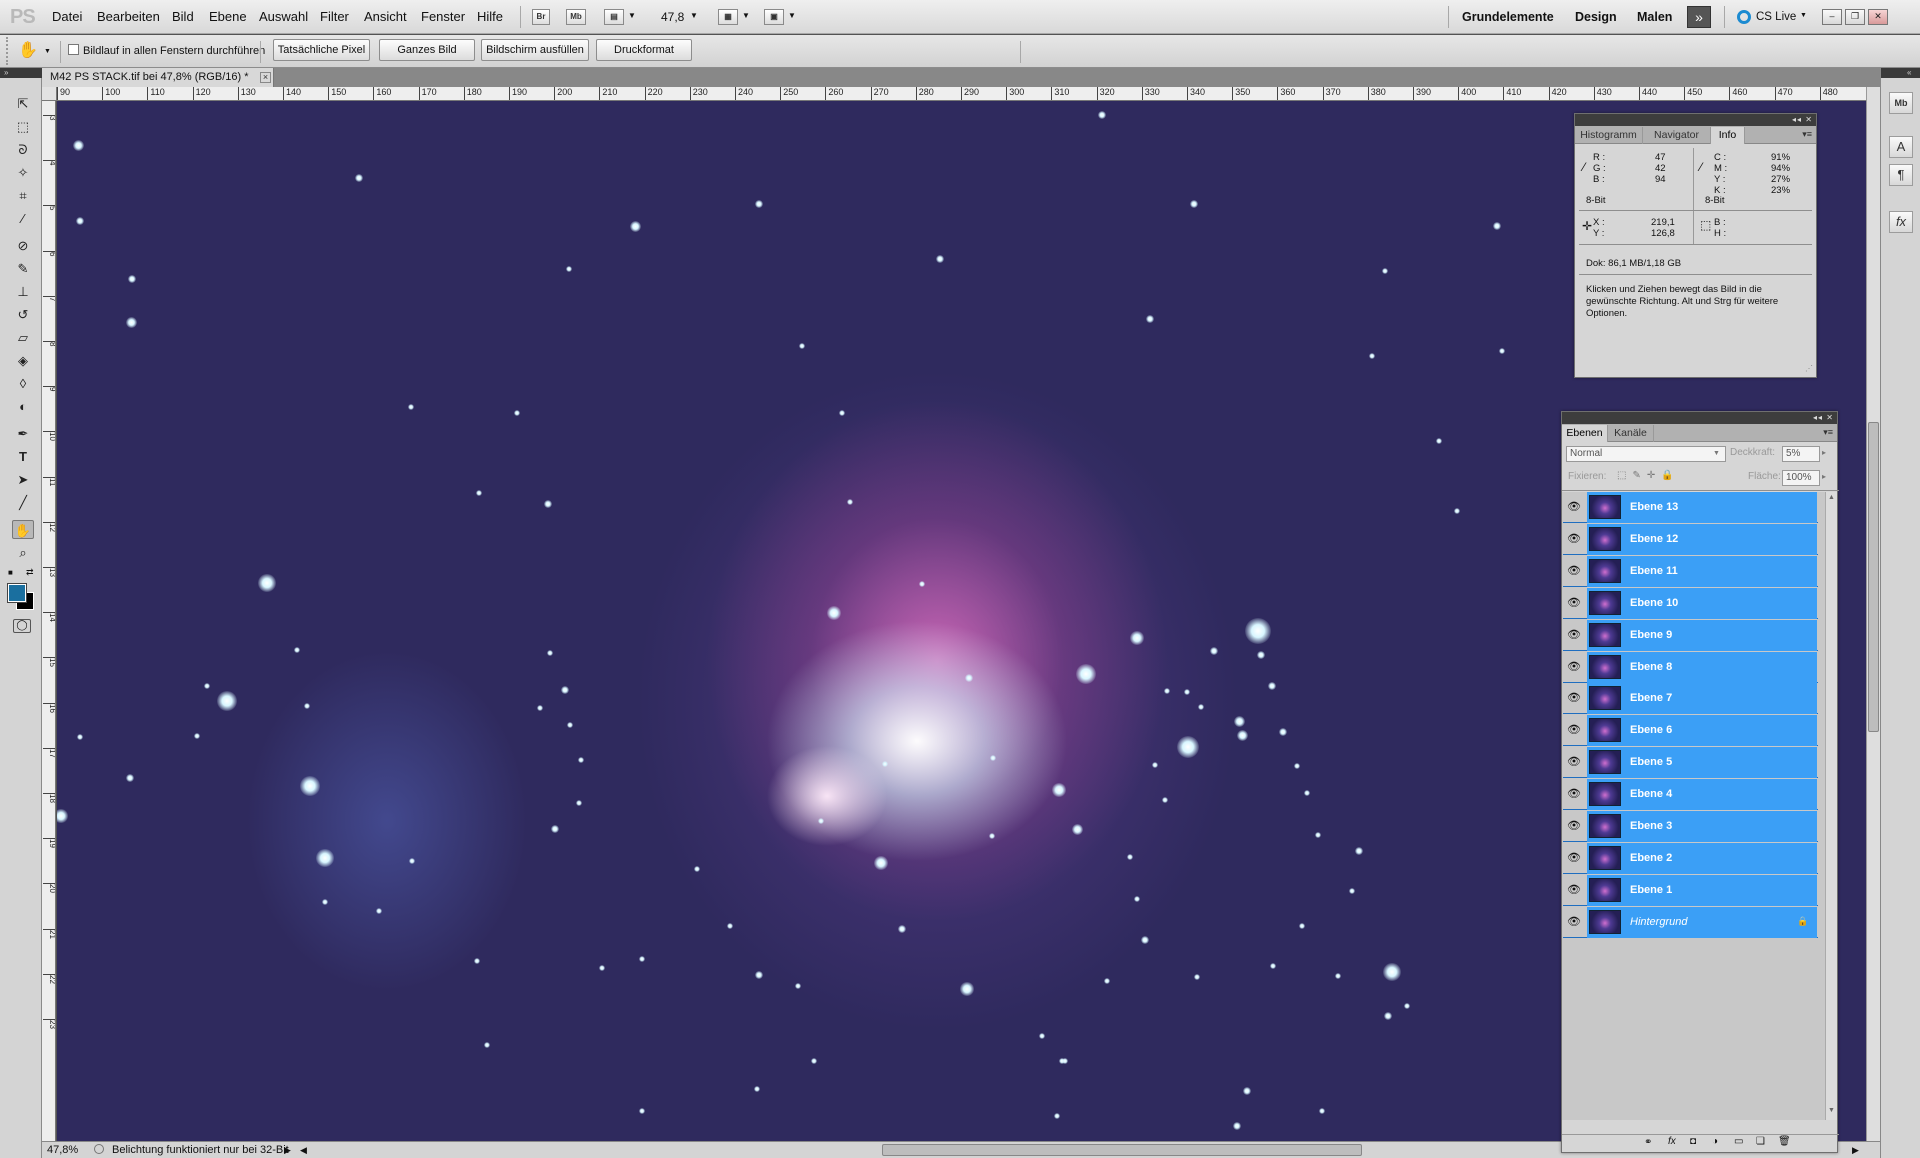  What do you see at coordinates (23, 245) in the screenshot?
I see `healing-brush-tool-icon: ⊘` at bounding box center [23, 245].